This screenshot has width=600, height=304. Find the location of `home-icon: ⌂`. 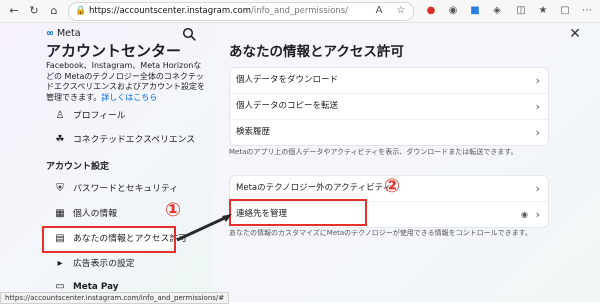

home-icon: ⌂ is located at coordinates (54, 11).